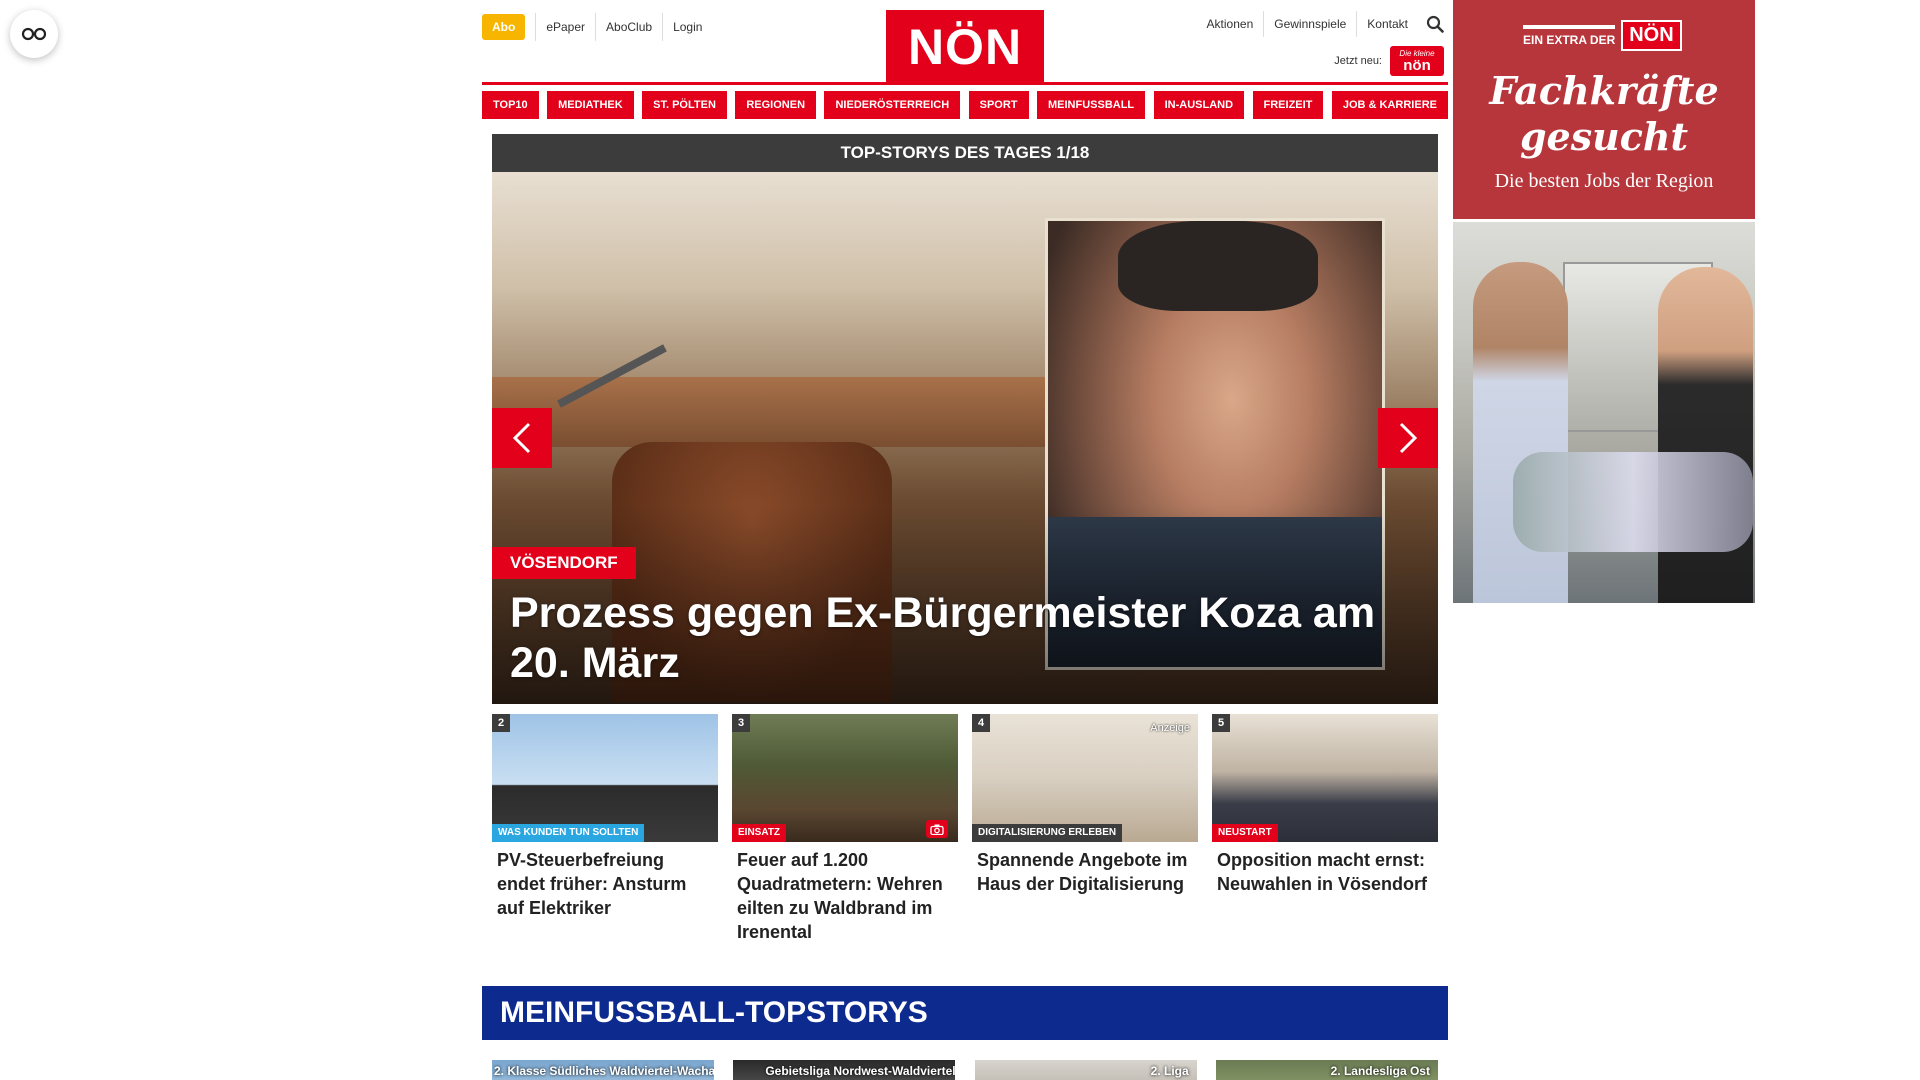 This screenshot has height=1080, width=1920. Describe the element at coordinates (1358, 61) in the screenshot. I see `jetzt-neu-label: Jetzt neu:` at that location.